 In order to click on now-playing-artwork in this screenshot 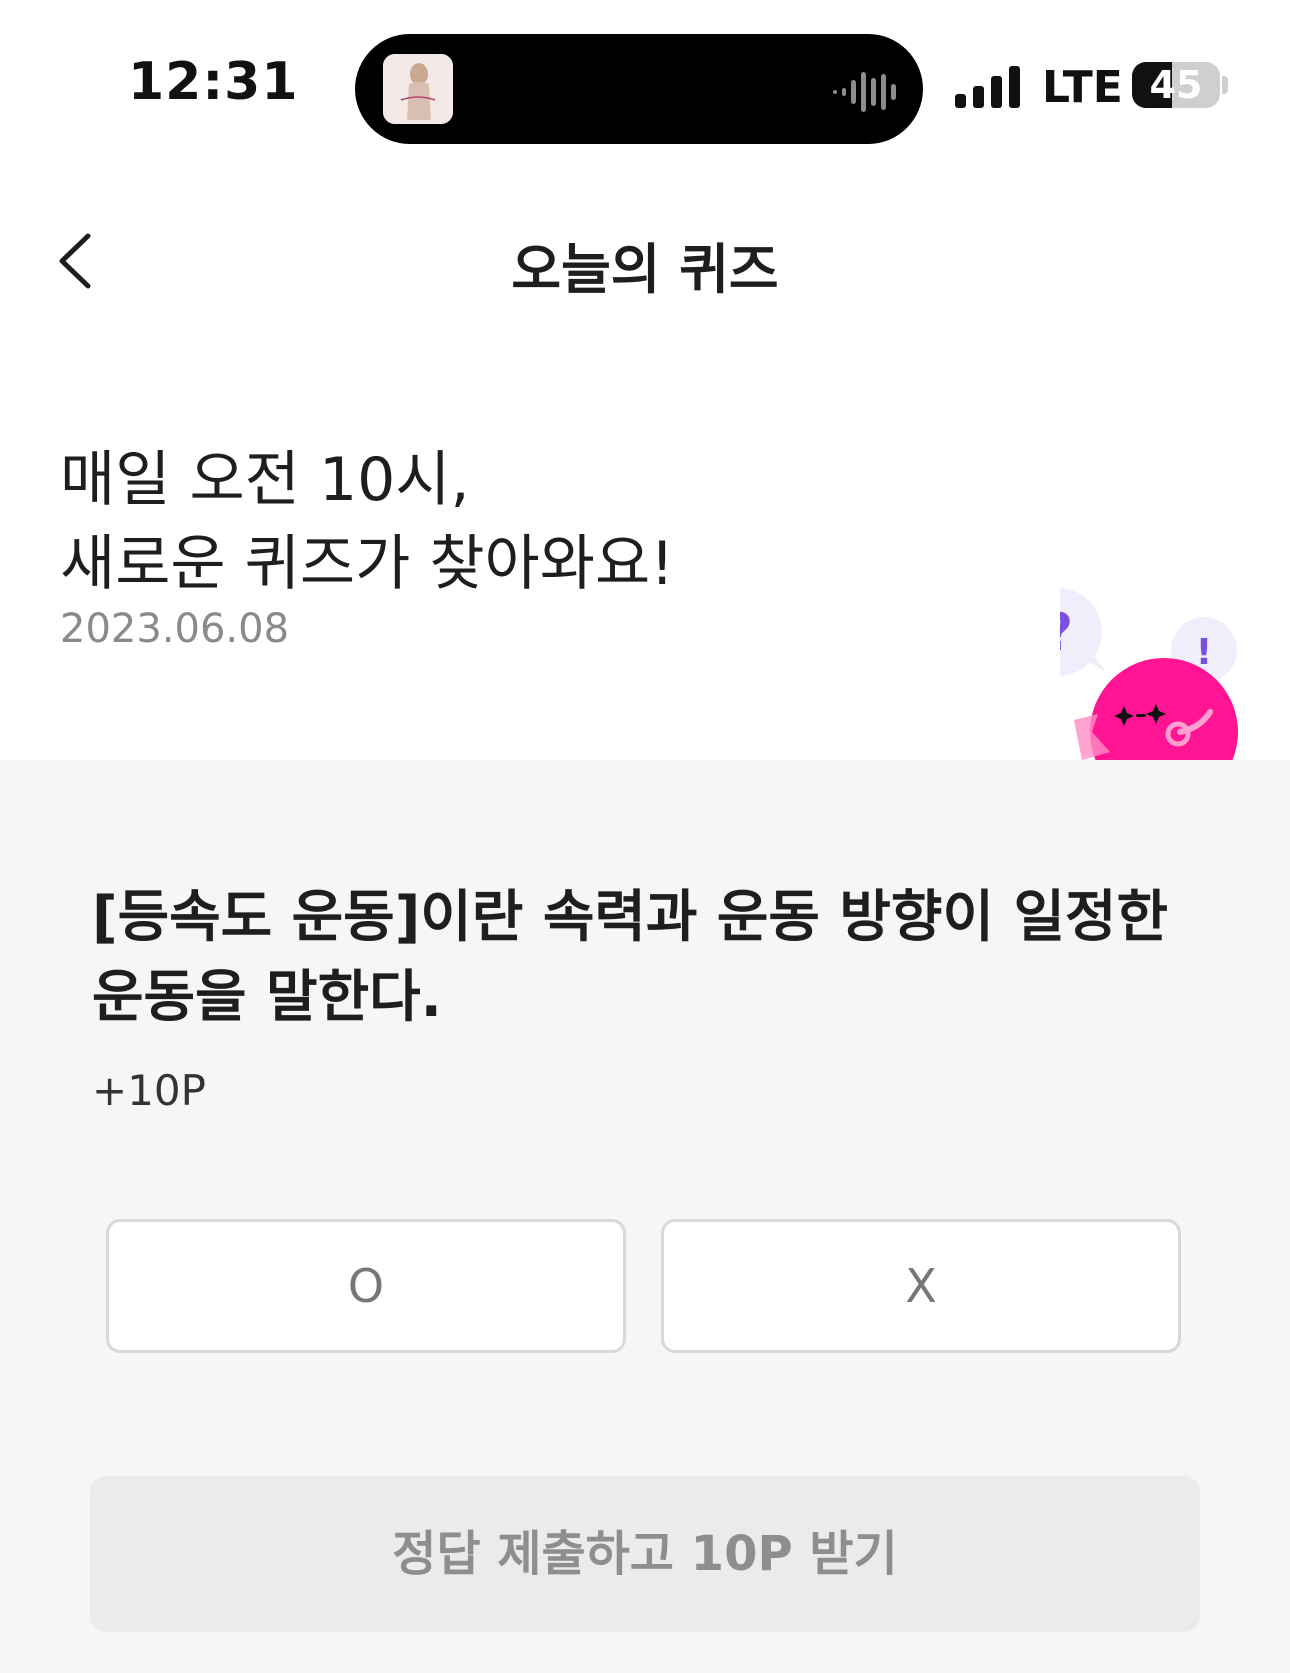, I will do `click(418, 89)`.